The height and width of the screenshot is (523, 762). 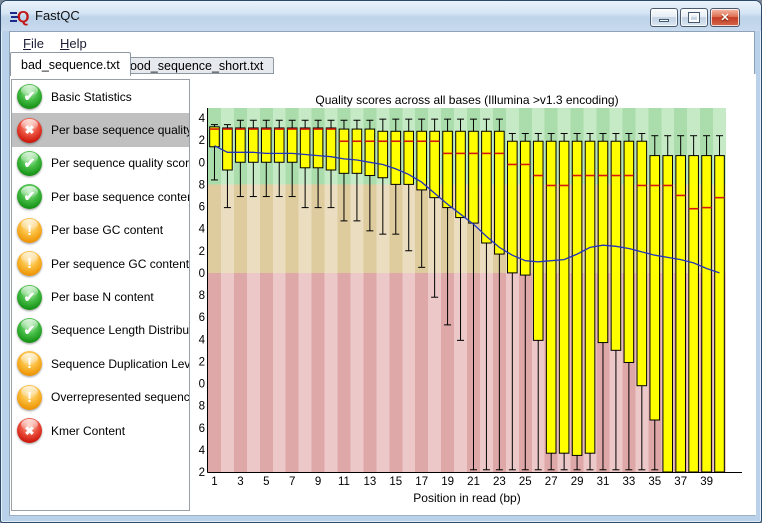 I want to click on sidebar-item-per-base-n-content: ✔ Per base N content, so click(x=100, y=296).